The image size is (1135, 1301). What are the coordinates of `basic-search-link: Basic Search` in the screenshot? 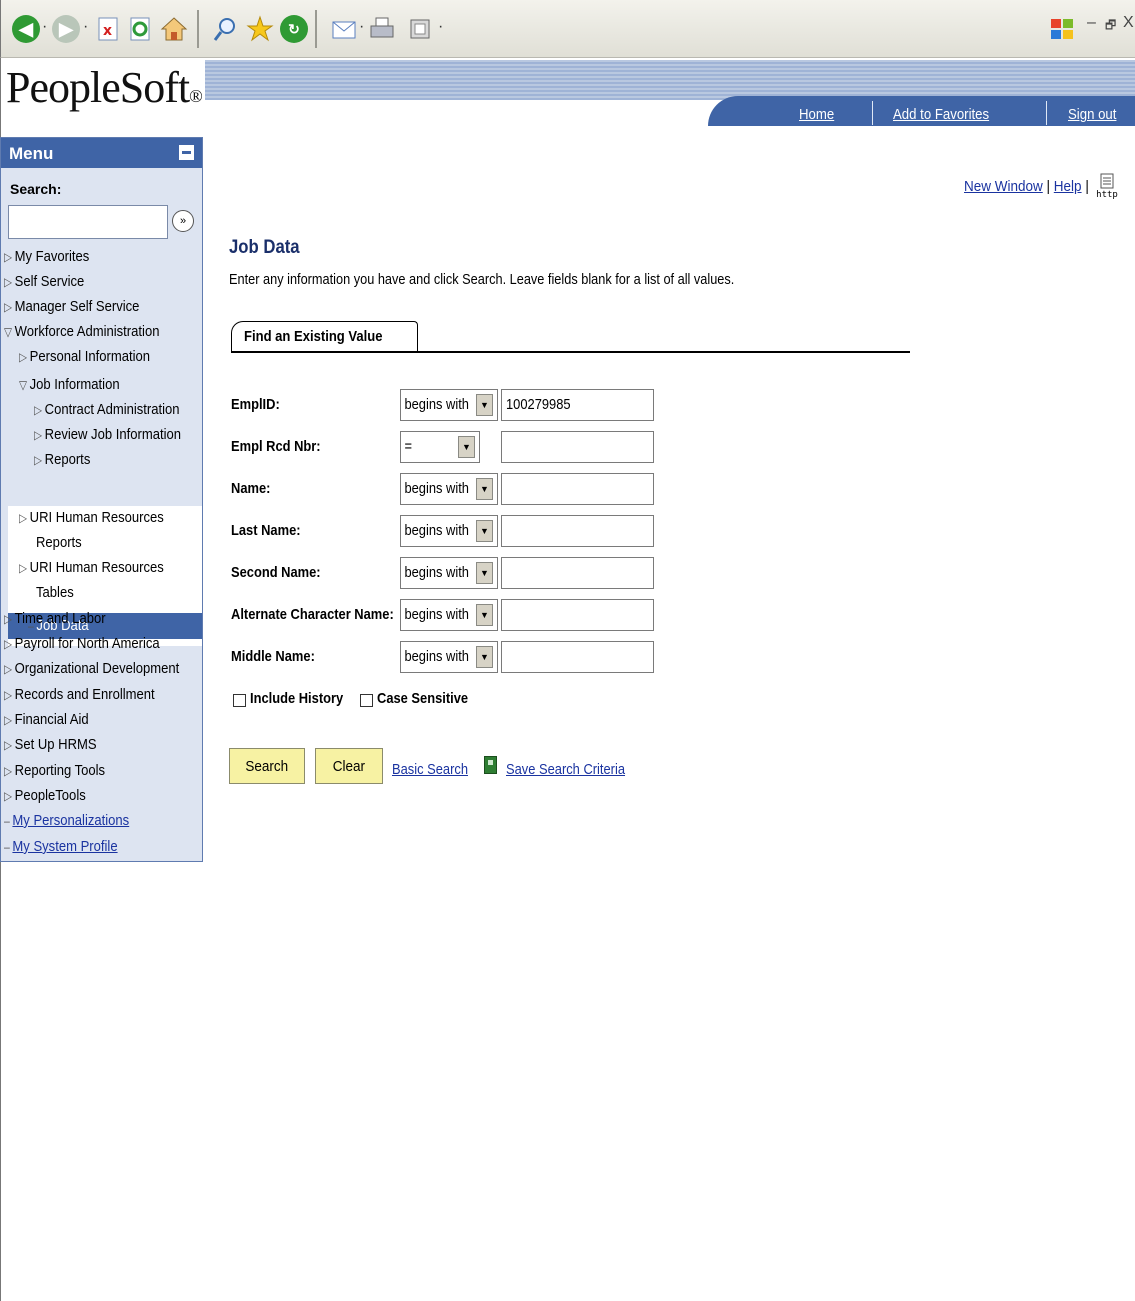 It's located at (430, 769).